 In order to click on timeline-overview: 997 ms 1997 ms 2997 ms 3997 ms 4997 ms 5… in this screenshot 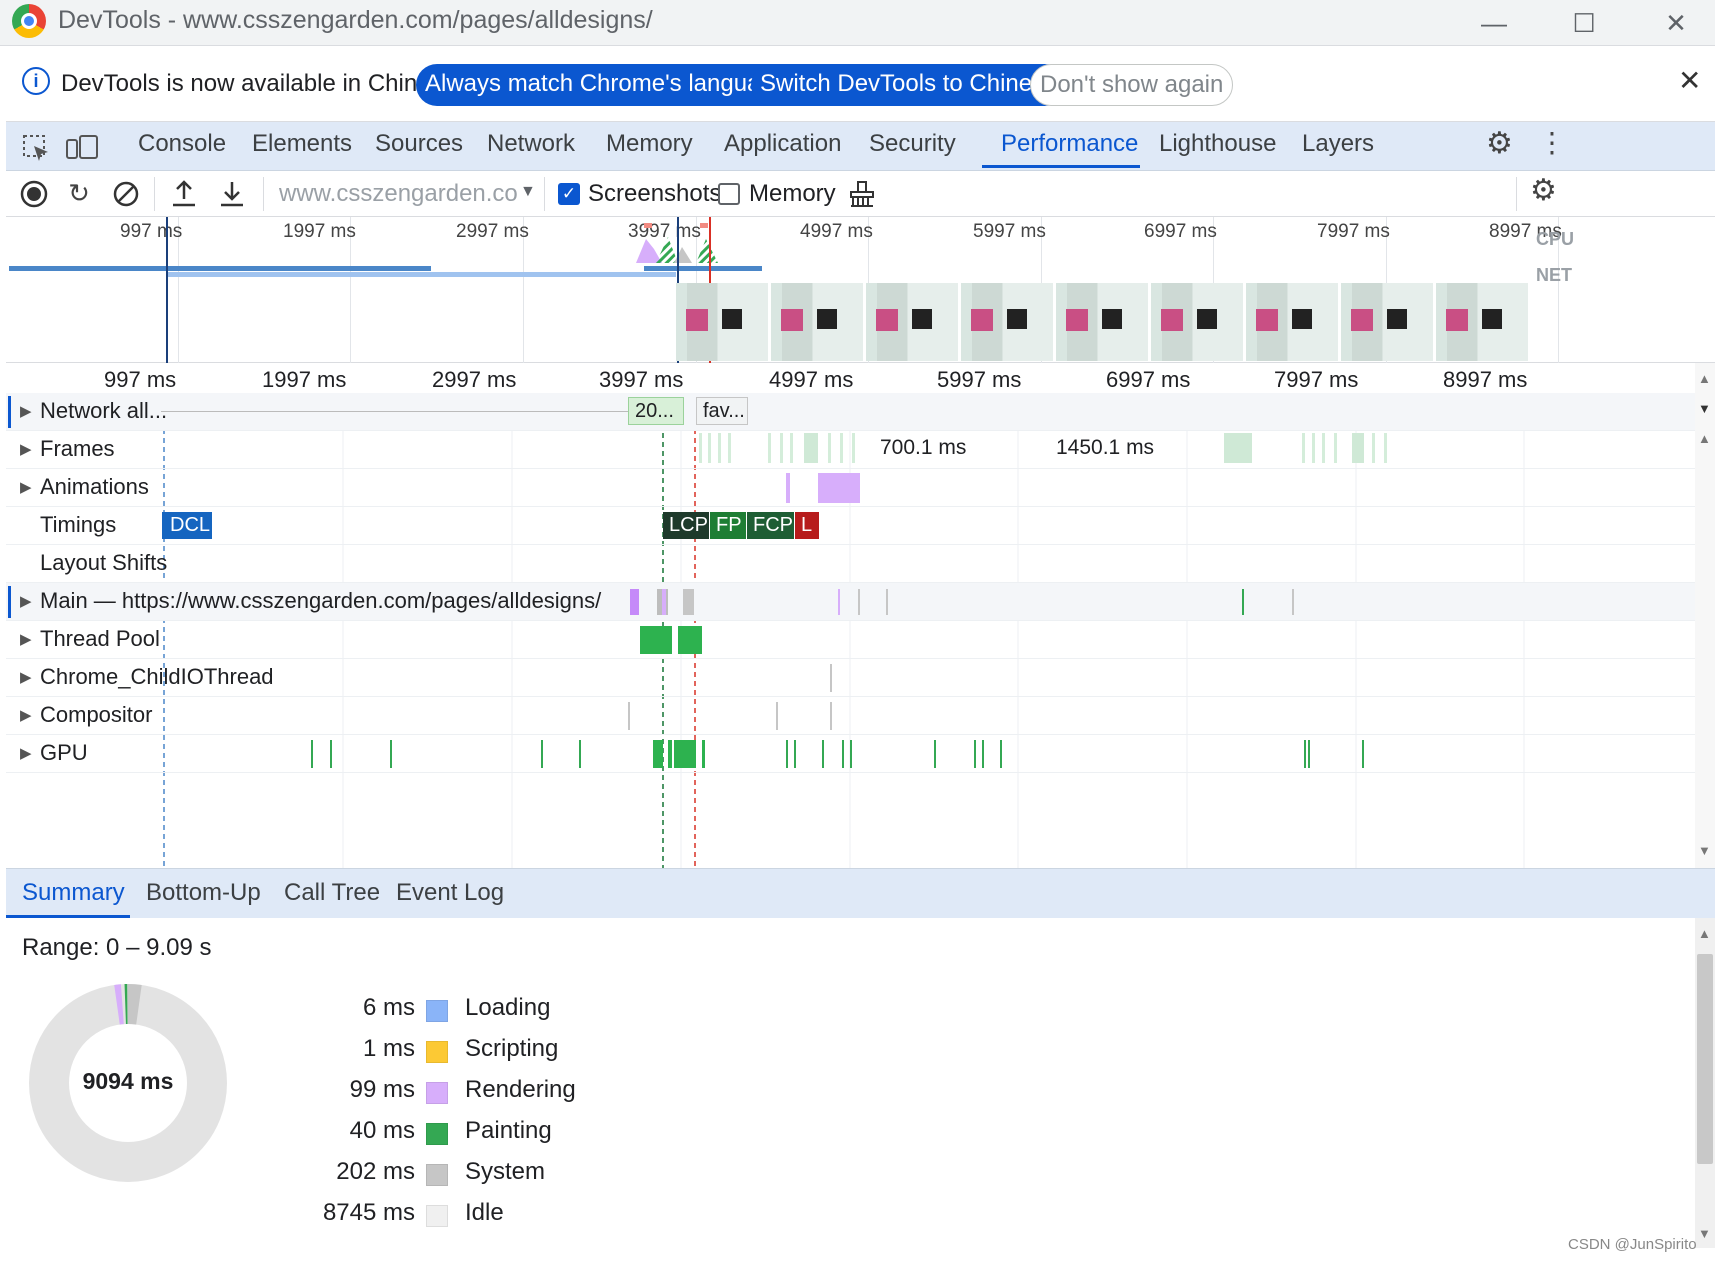, I will do `click(860, 290)`.